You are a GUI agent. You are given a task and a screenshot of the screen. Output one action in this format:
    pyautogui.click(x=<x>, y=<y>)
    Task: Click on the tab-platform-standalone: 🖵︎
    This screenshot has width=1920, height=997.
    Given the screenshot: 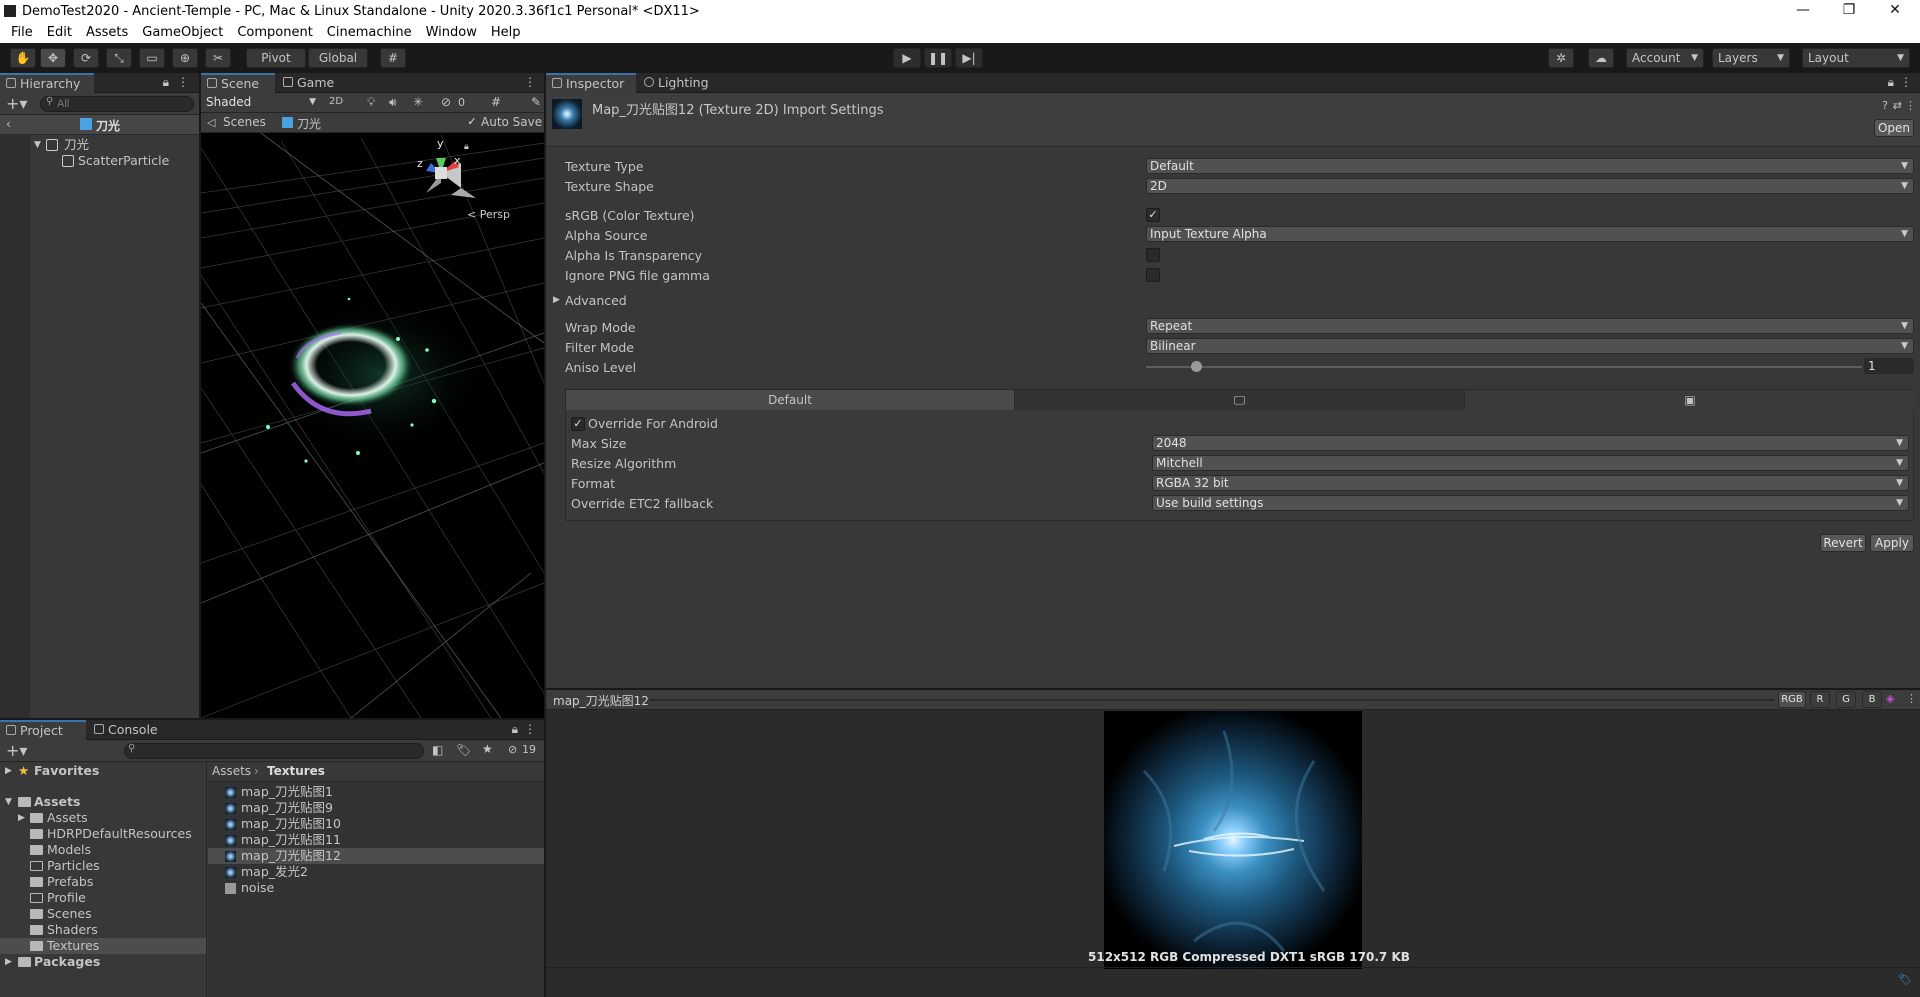 What is the action you would take?
    pyautogui.click(x=1240, y=400)
    